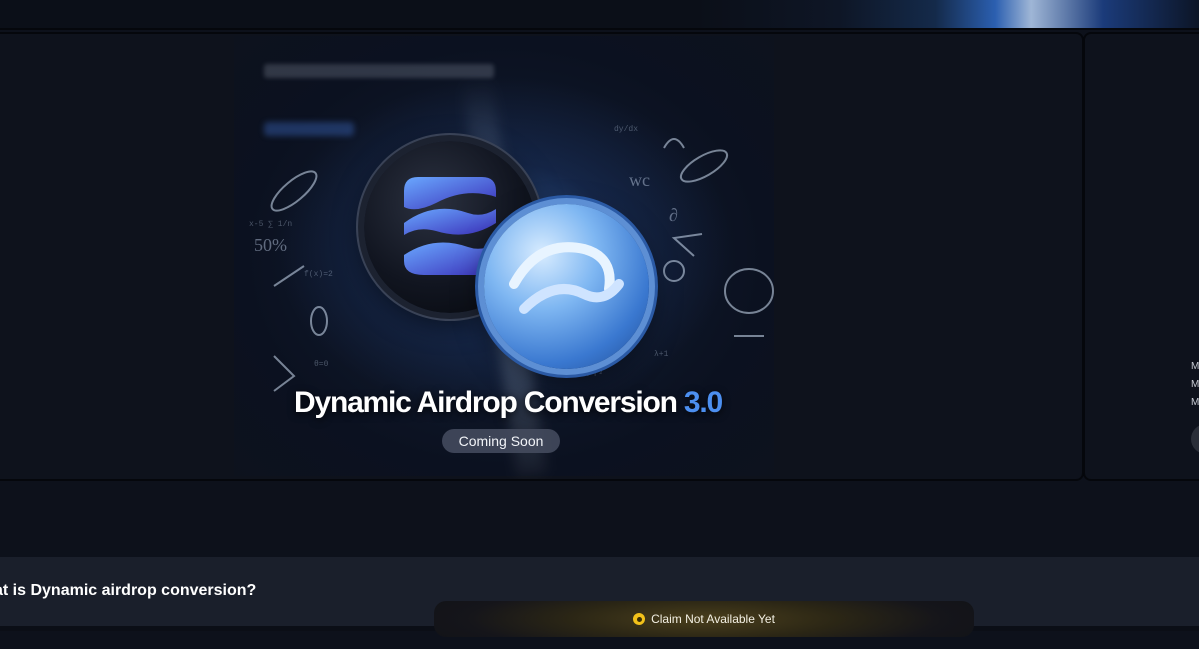 The image size is (1199, 649). I want to click on svg-text: f(x)=2, so click(318, 274).